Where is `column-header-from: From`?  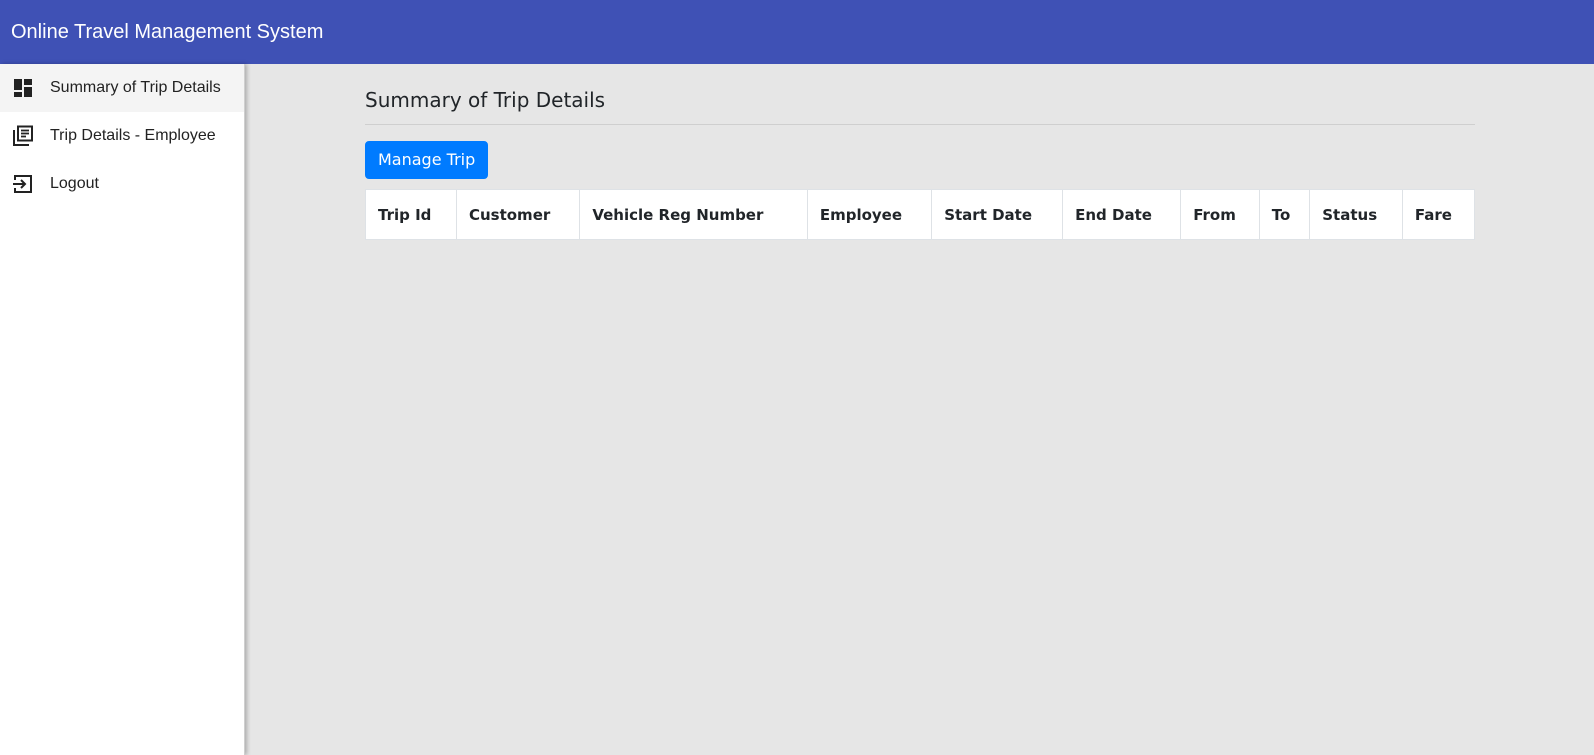 column-header-from: From is located at coordinates (1220, 214).